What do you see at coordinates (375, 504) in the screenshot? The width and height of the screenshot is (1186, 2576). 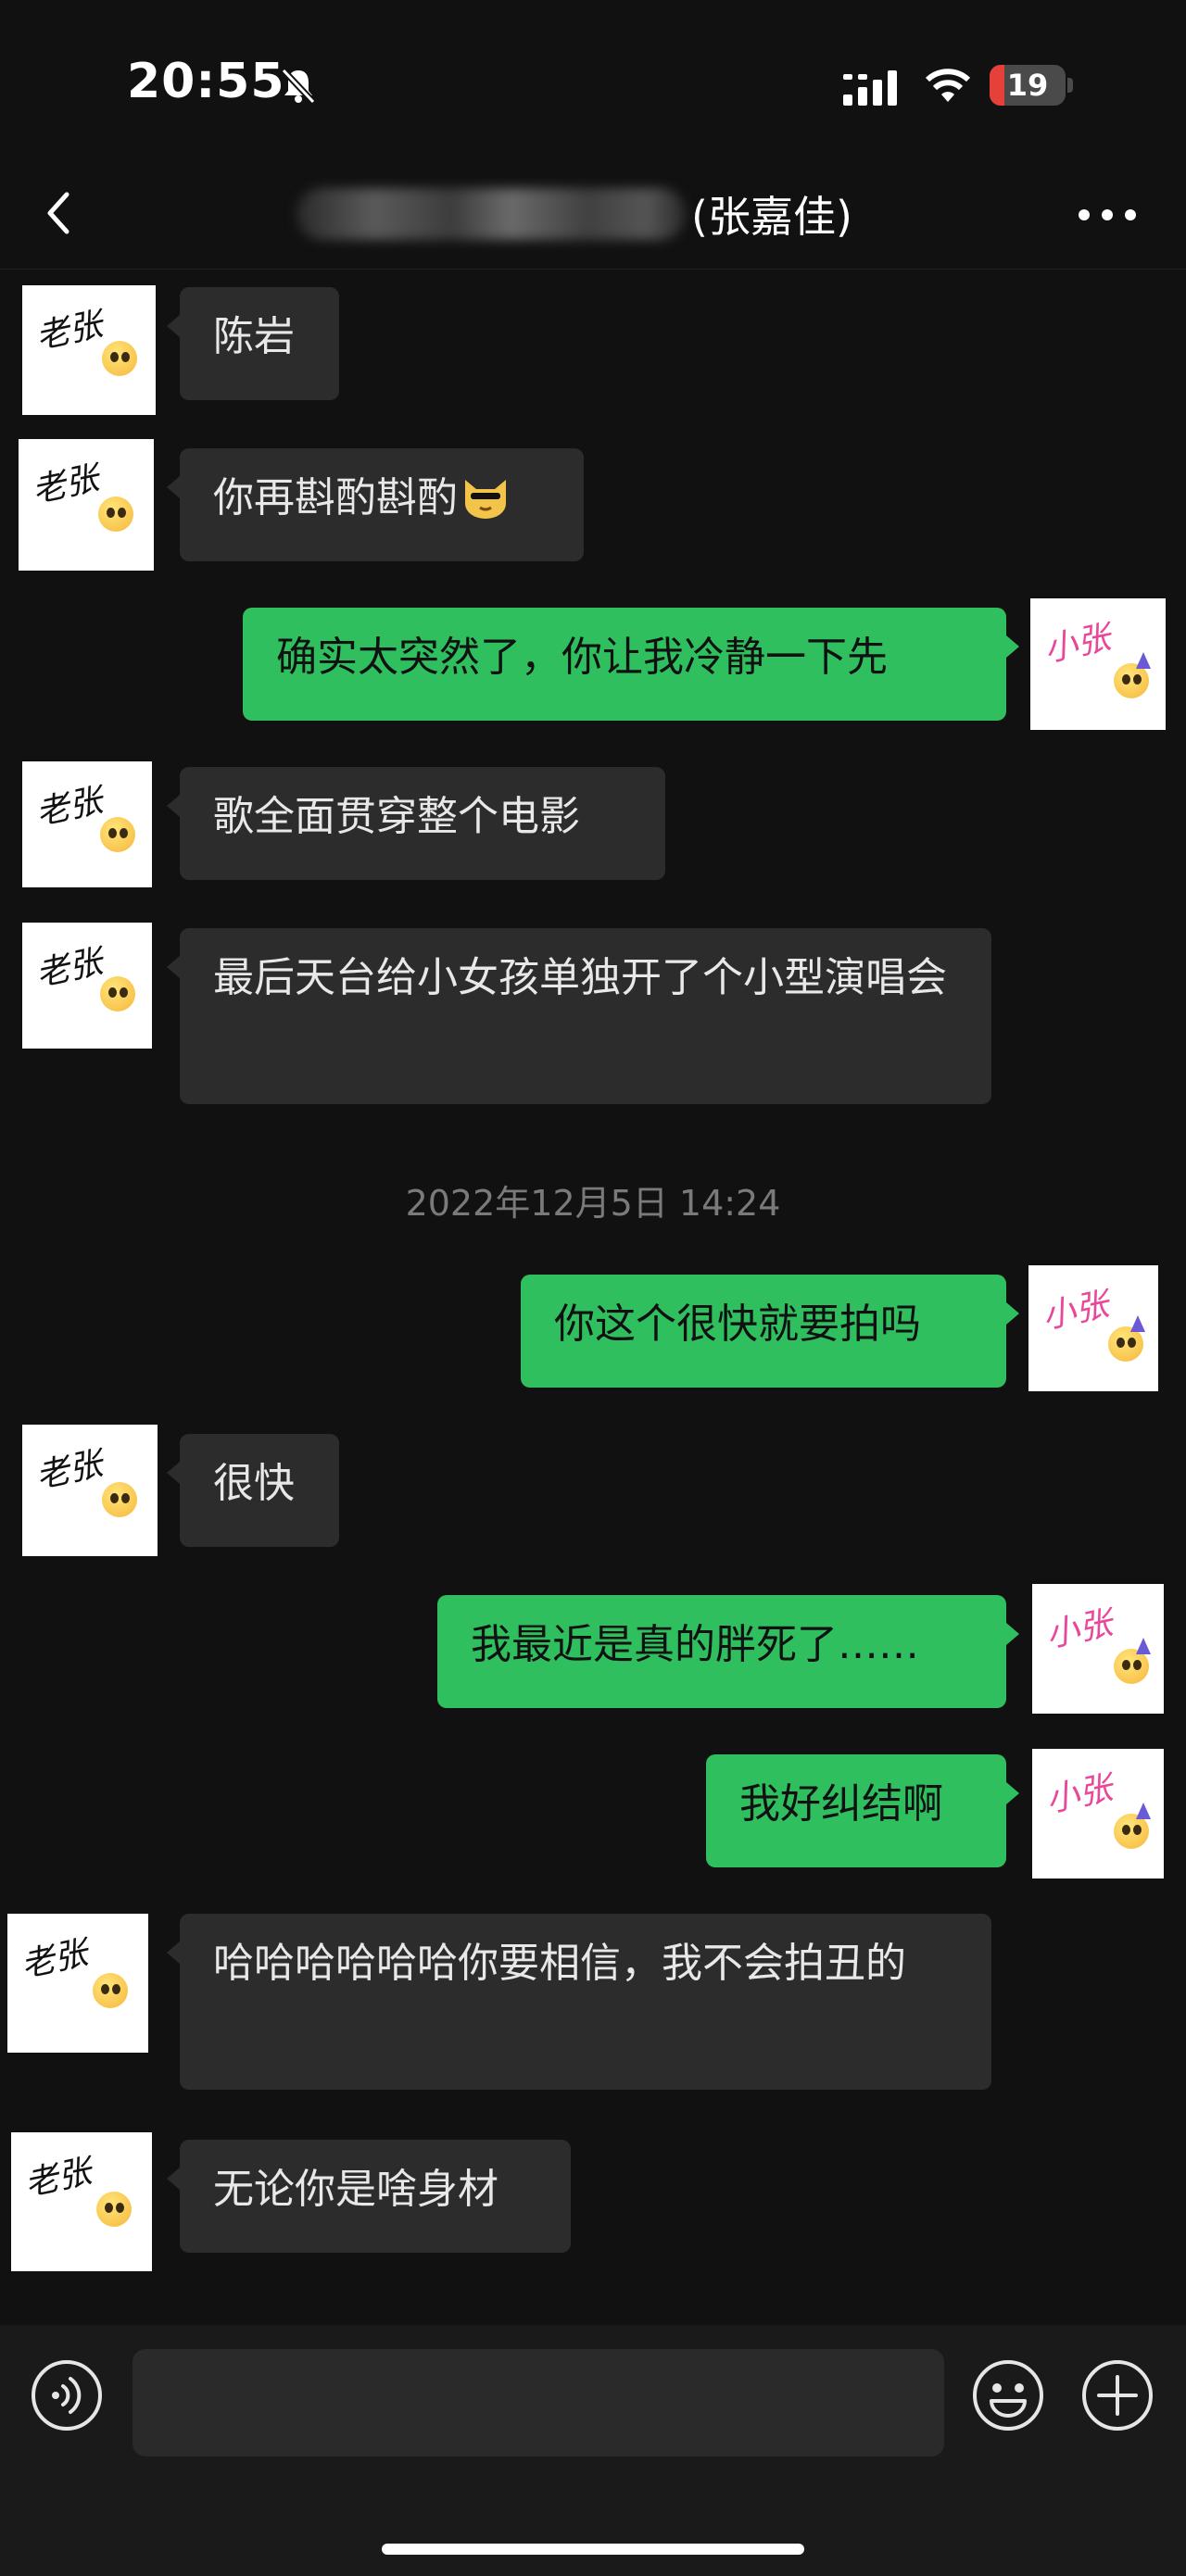 I see `message-bubble: 你再斟酌斟酌` at bounding box center [375, 504].